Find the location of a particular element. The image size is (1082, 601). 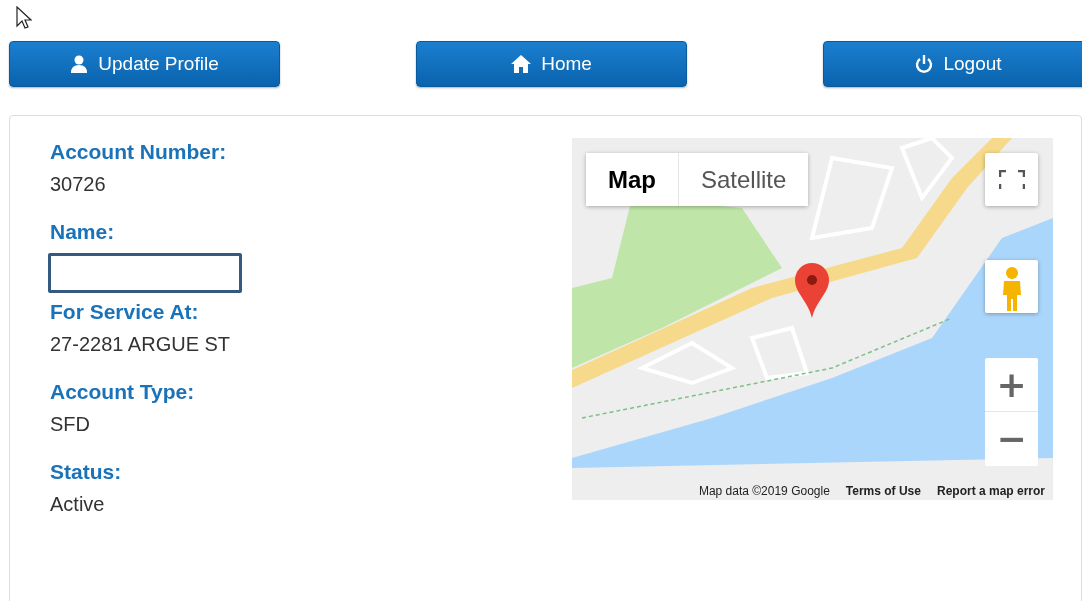

field-value: SFD is located at coordinates (70, 424).